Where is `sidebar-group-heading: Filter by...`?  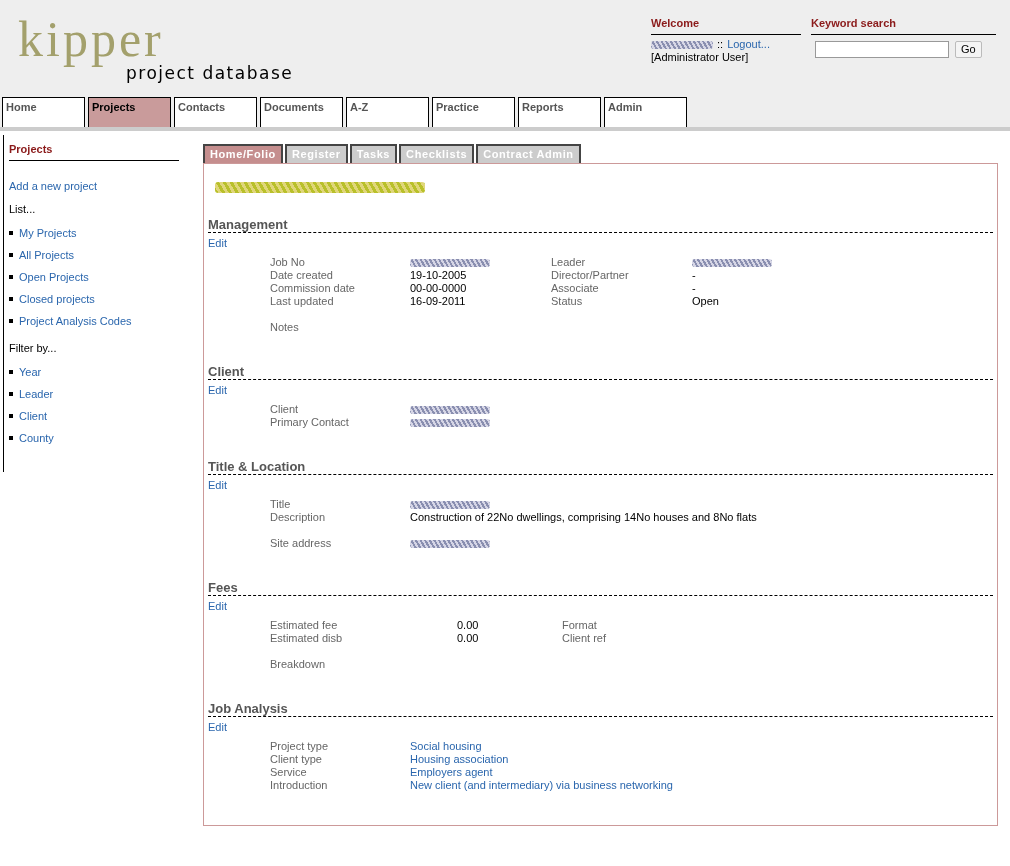 sidebar-group-heading: Filter by... is located at coordinates (33, 348).